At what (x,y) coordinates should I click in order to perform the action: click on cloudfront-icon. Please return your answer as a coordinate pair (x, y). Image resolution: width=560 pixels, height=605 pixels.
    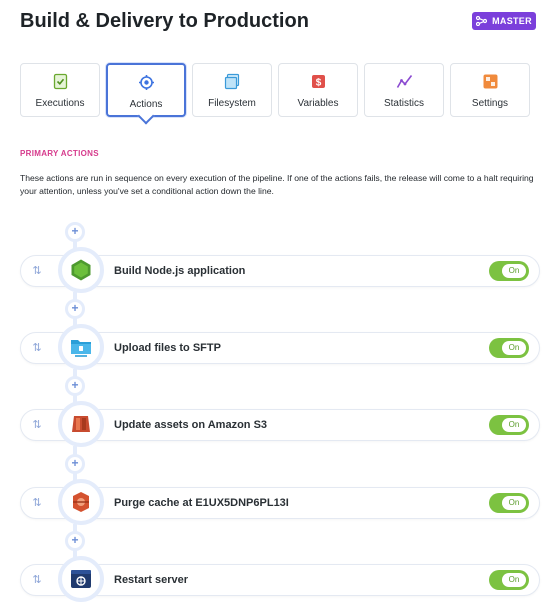
    Looking at the image, I should click on (81, 502).